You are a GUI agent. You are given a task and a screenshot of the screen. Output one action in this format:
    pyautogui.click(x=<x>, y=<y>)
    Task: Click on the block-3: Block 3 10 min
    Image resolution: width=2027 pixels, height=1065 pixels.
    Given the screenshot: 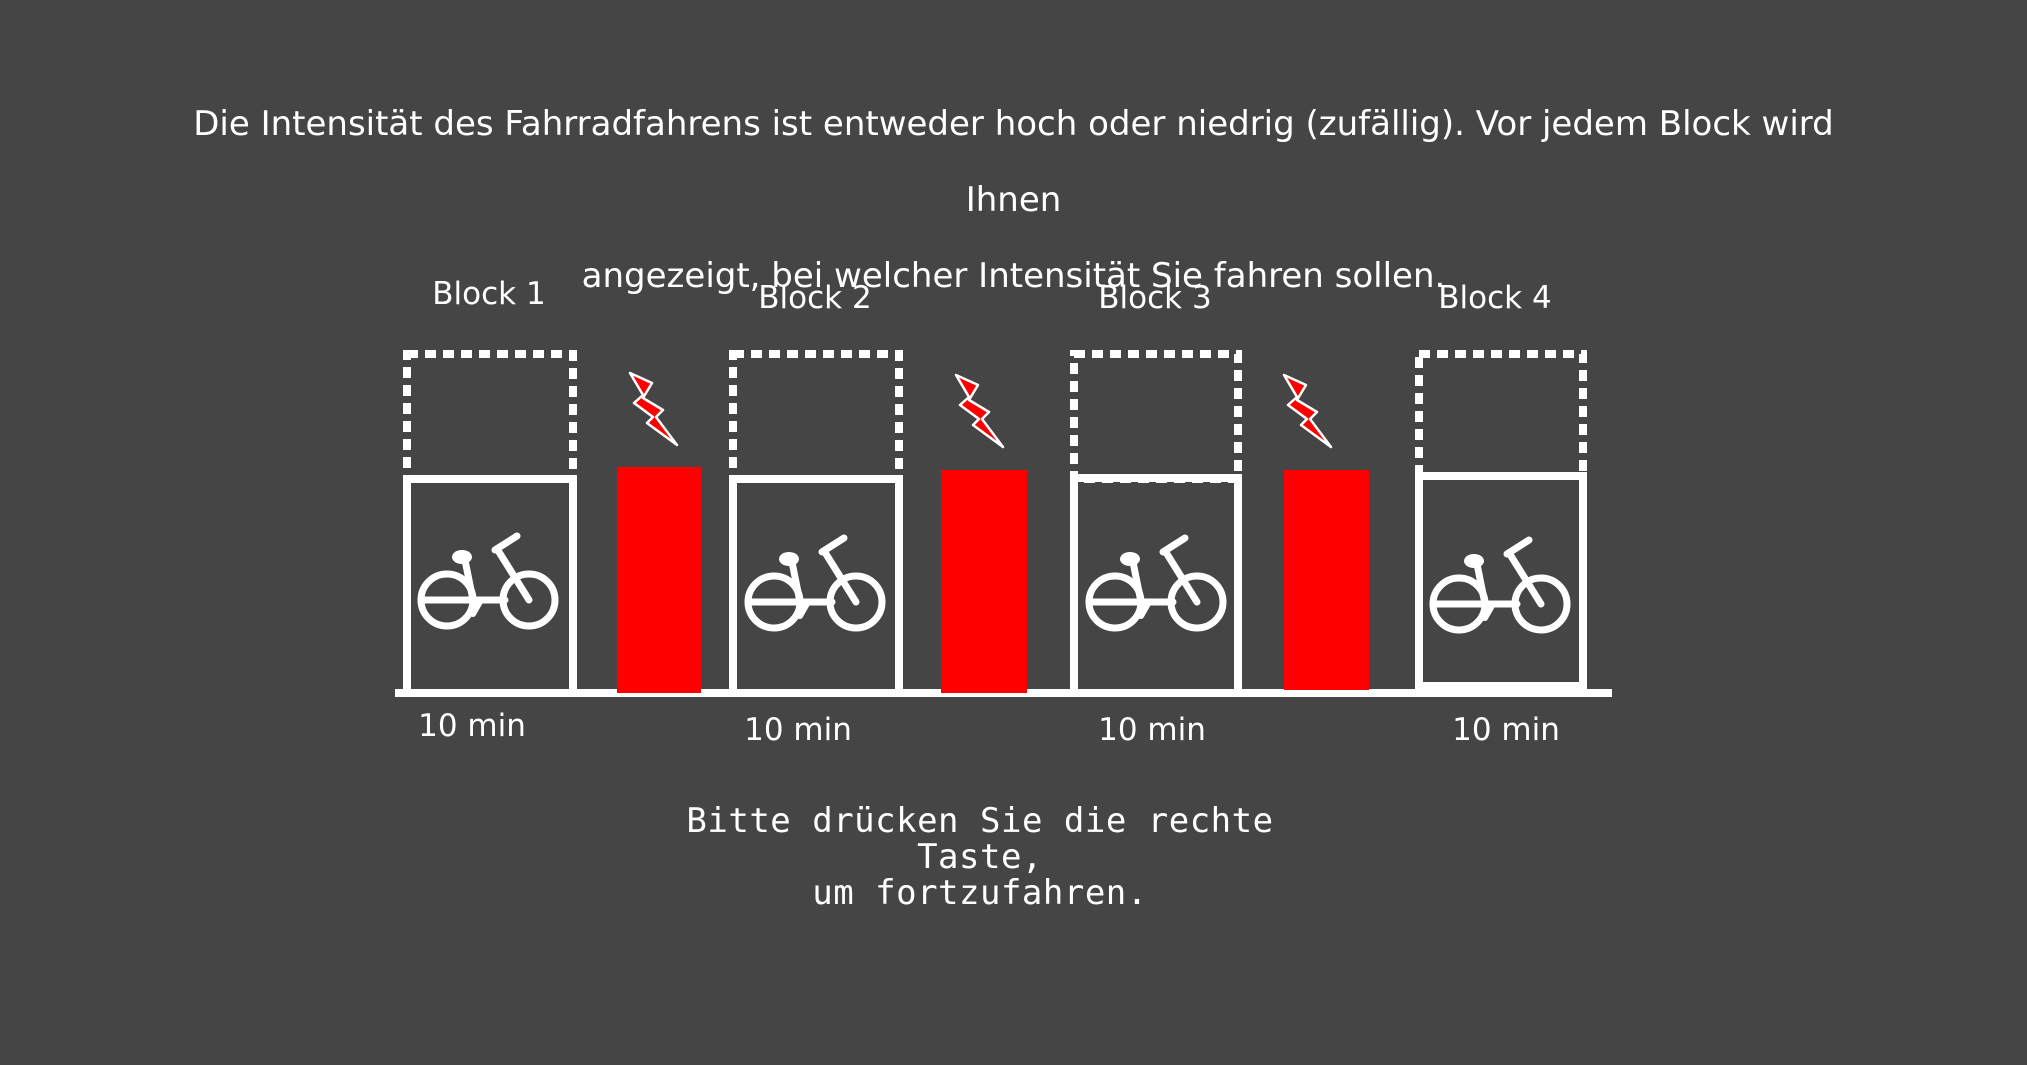 What is the action you would take?
    pyautogui.click(x=1156, y=514)
    